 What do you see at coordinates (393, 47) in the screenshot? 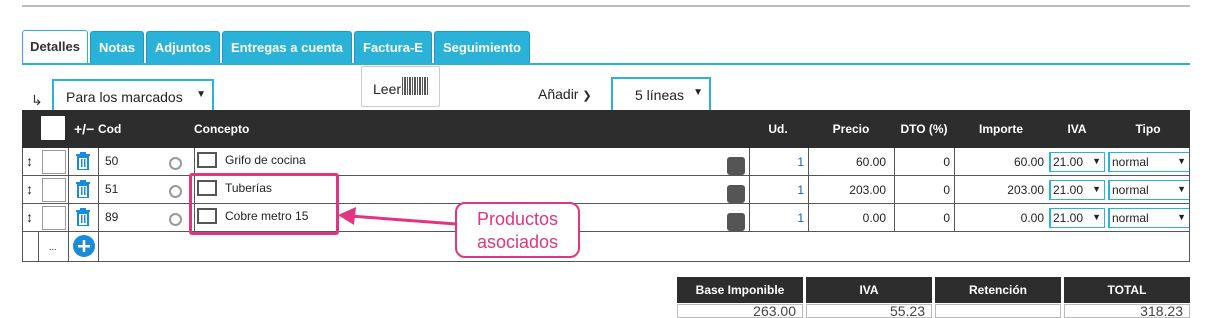
I see `tab-factura-e: Factura-E` at bounding box center [393, 47].